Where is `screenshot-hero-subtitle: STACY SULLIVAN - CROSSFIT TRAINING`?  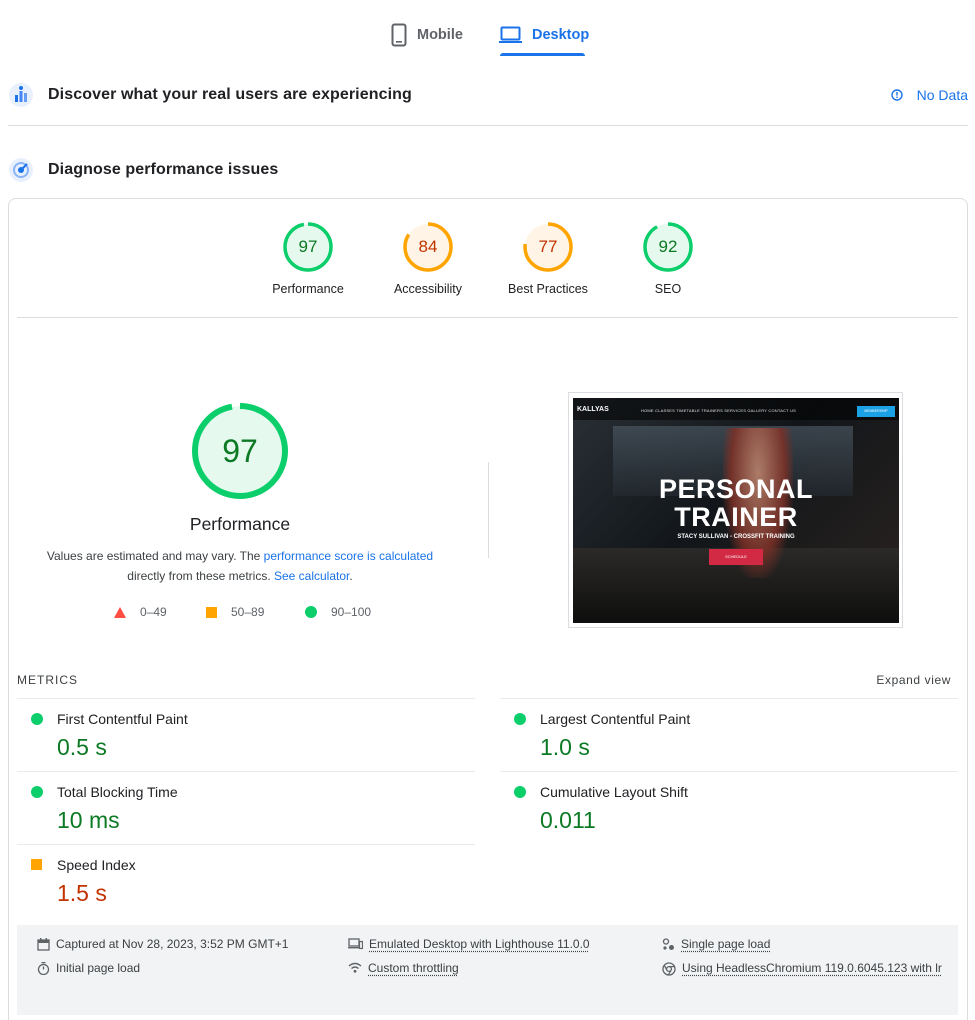
screenshot-hero-subtitle: STACY SULLIVAN - CROSSFIT TRAINING is located at coordinates (736, 537).